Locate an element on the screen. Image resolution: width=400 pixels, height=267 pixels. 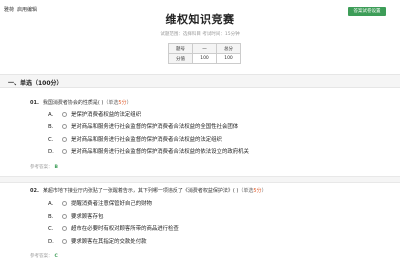
question-divider is located at coordinates (200, 179).